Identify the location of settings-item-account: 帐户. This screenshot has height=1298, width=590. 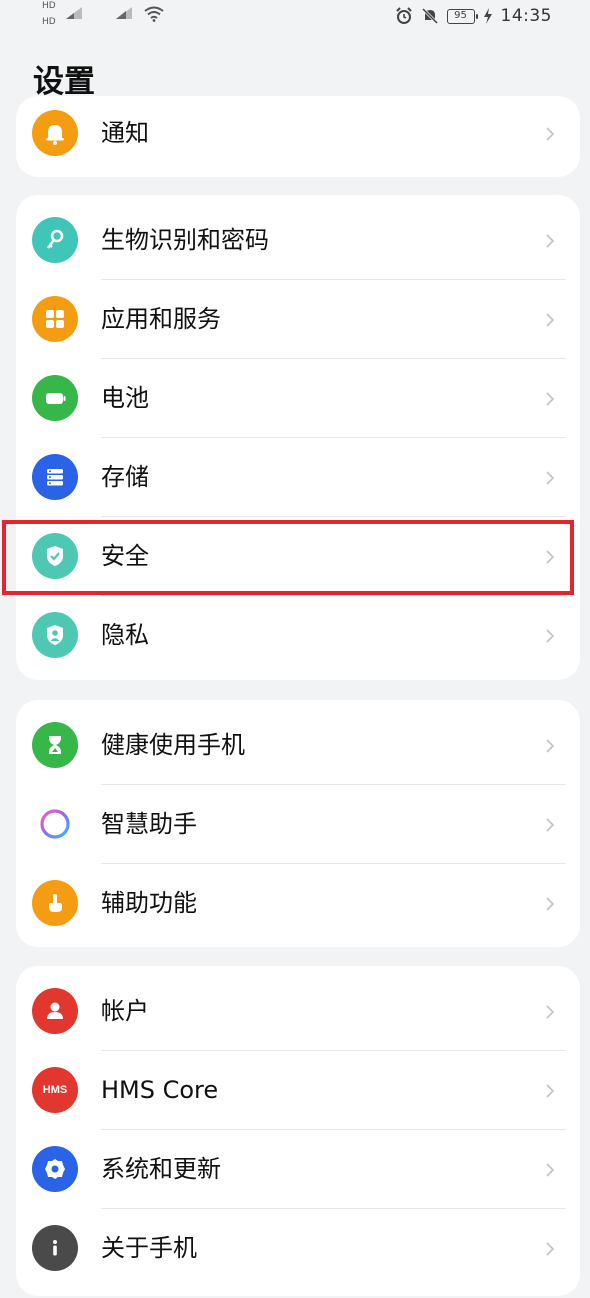
(298, 1011).